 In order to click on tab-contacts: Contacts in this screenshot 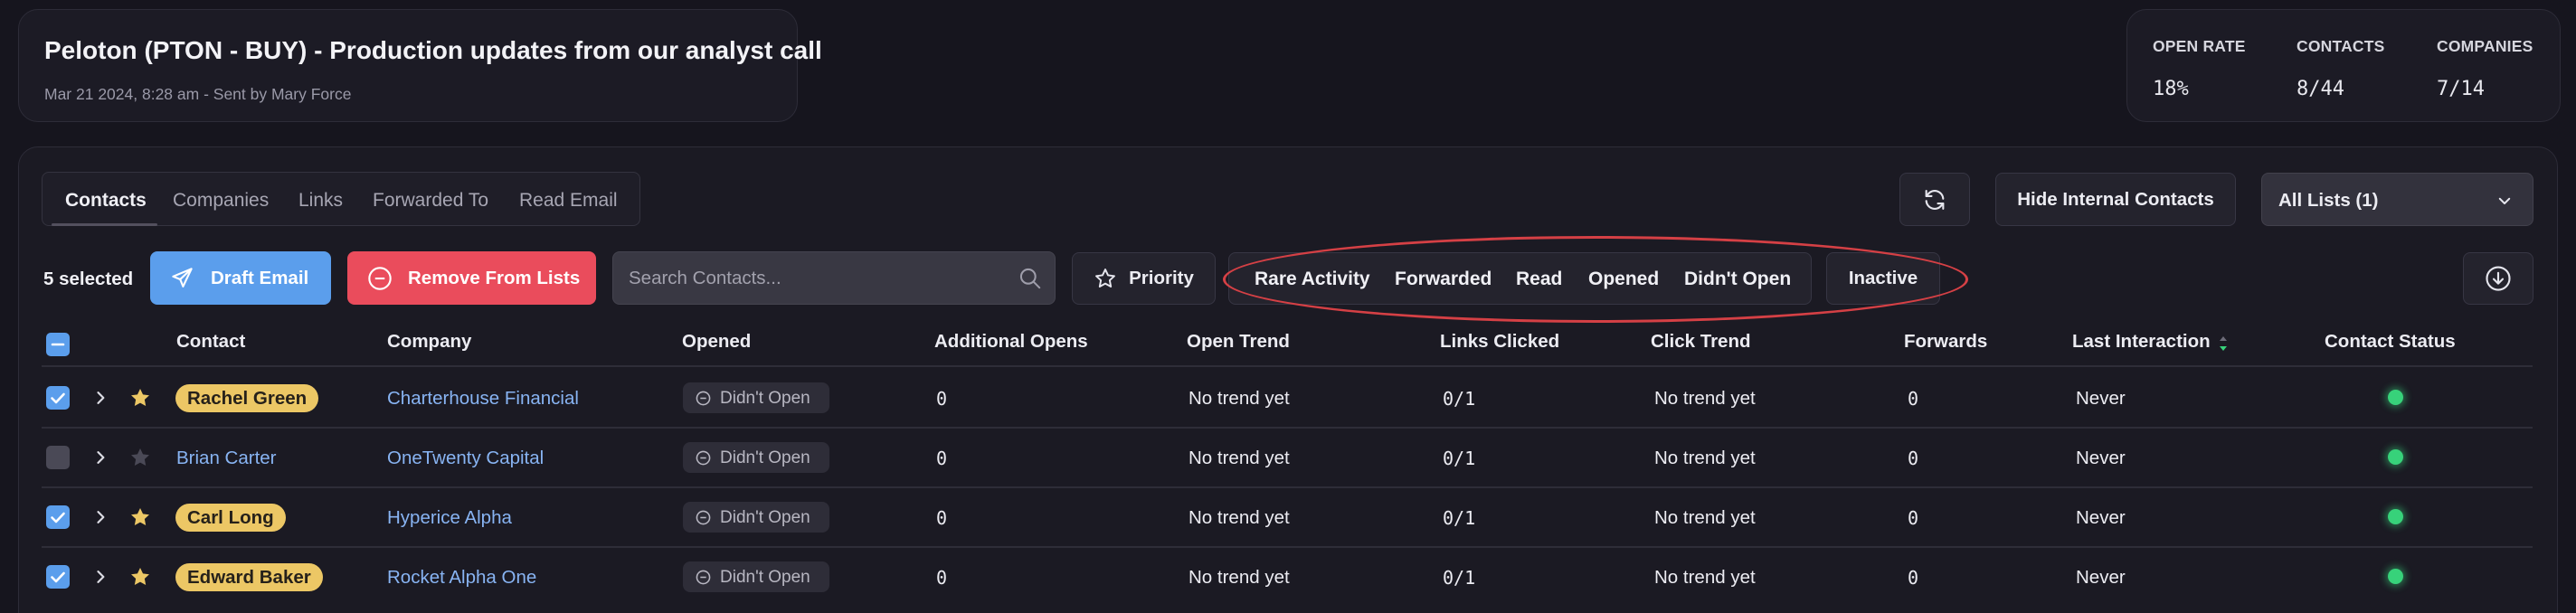, I will do `click(106, 201)`.